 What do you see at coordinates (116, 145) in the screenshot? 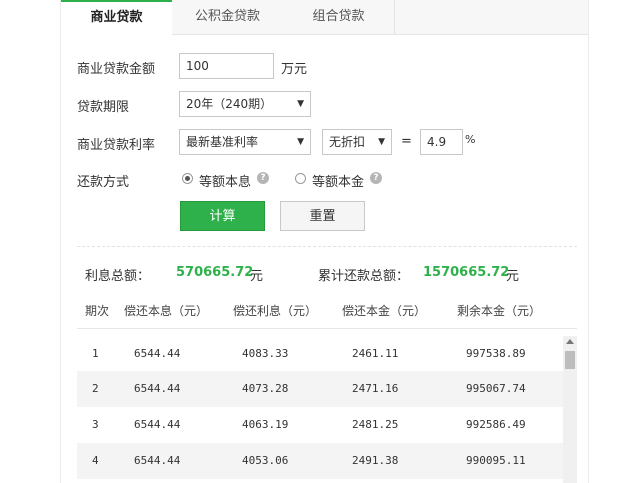
I see `rate-label: 商业贷款利率` at bounding box center [116, 145].